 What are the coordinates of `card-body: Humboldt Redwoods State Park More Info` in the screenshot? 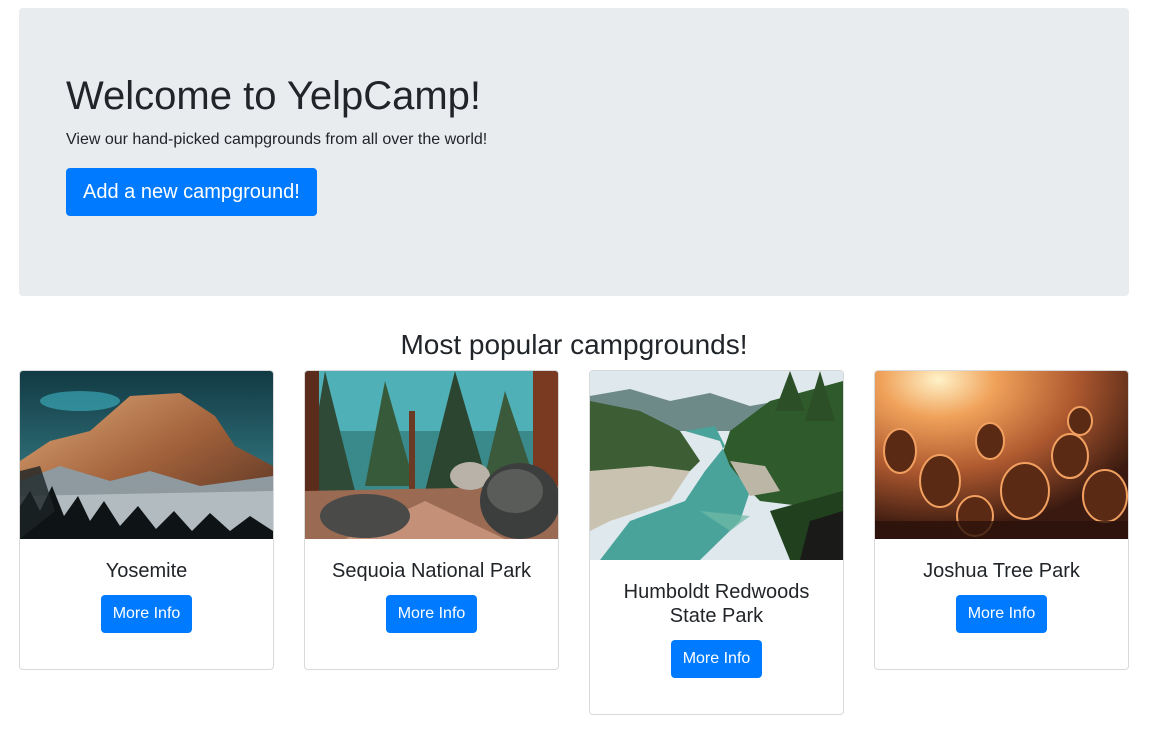 It's located at (716, 637).